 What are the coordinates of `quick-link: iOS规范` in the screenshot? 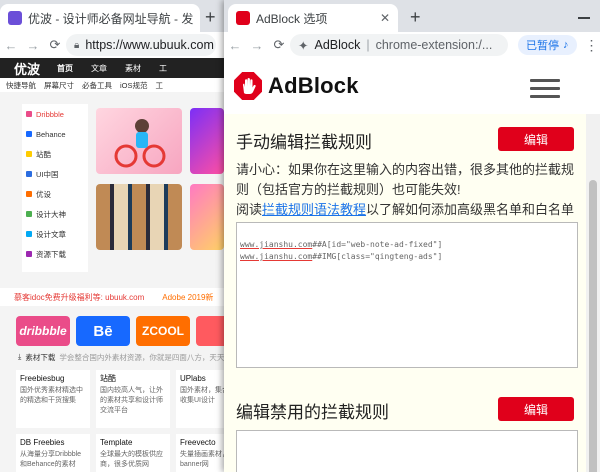 It's located at (134, 85).